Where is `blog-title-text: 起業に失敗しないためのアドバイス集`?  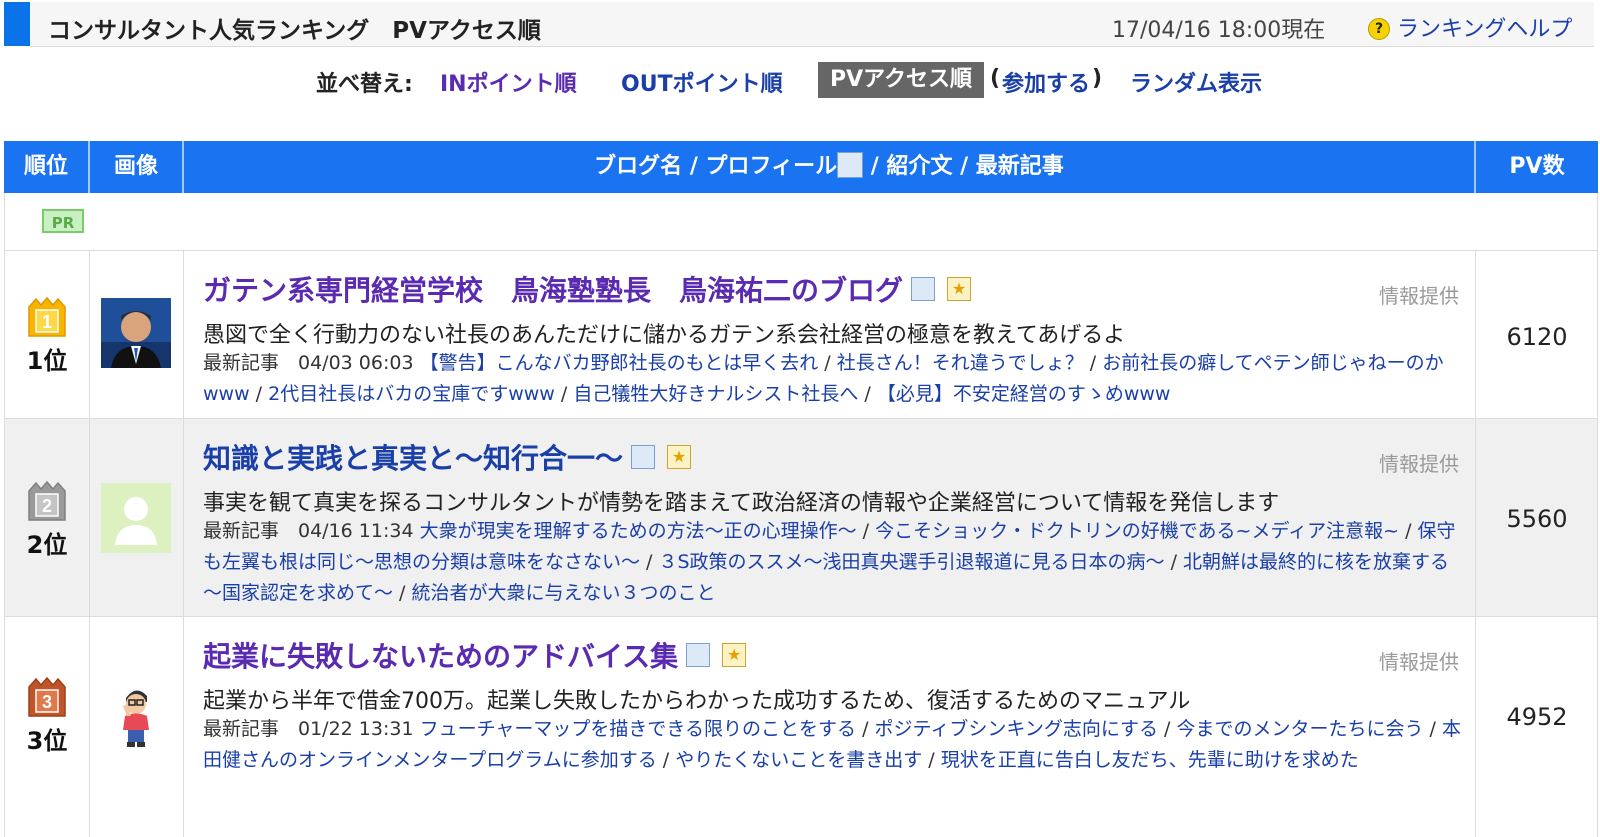 blog-title-text: 起業に失敗しないためのアドバイス集 is located at coordinates (441, 656).